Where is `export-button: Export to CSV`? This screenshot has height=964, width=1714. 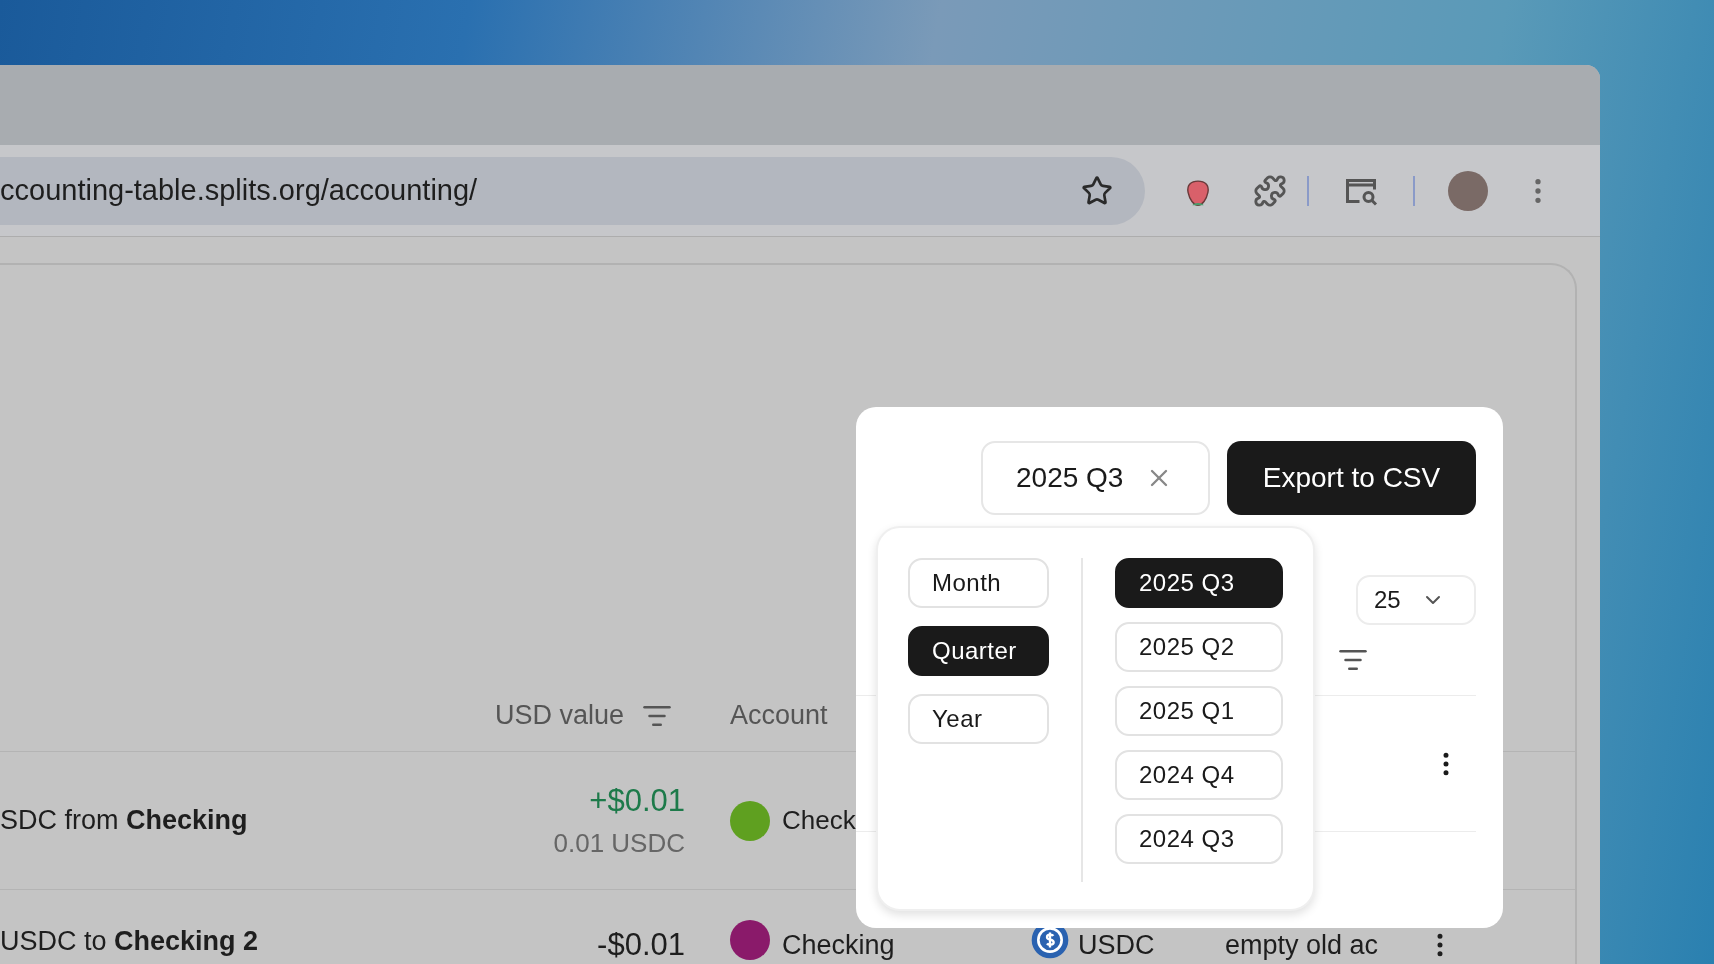
export-button: Export to CSV is located at coordinates (1351, 478).